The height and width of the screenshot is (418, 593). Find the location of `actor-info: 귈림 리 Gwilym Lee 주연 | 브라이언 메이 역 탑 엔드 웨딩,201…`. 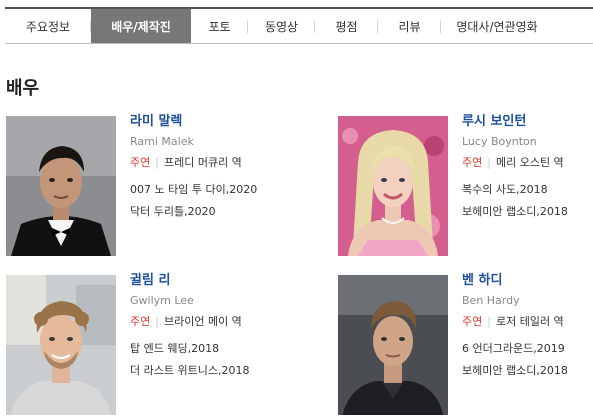

actor-info: 귈림 리 Gwilym Lee 주연 | 브라이언 메이 역 탑 엔드 웨딩,201… is located at coordinates (205, 327).